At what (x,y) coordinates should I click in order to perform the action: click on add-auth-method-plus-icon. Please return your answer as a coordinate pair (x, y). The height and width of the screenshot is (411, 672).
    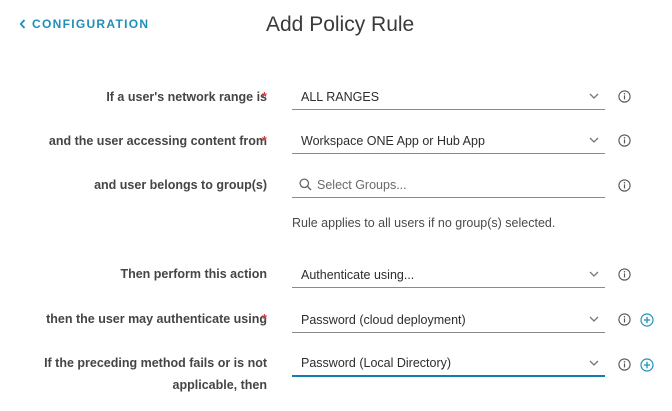
    Looking at the image, I should click on (647, 320).